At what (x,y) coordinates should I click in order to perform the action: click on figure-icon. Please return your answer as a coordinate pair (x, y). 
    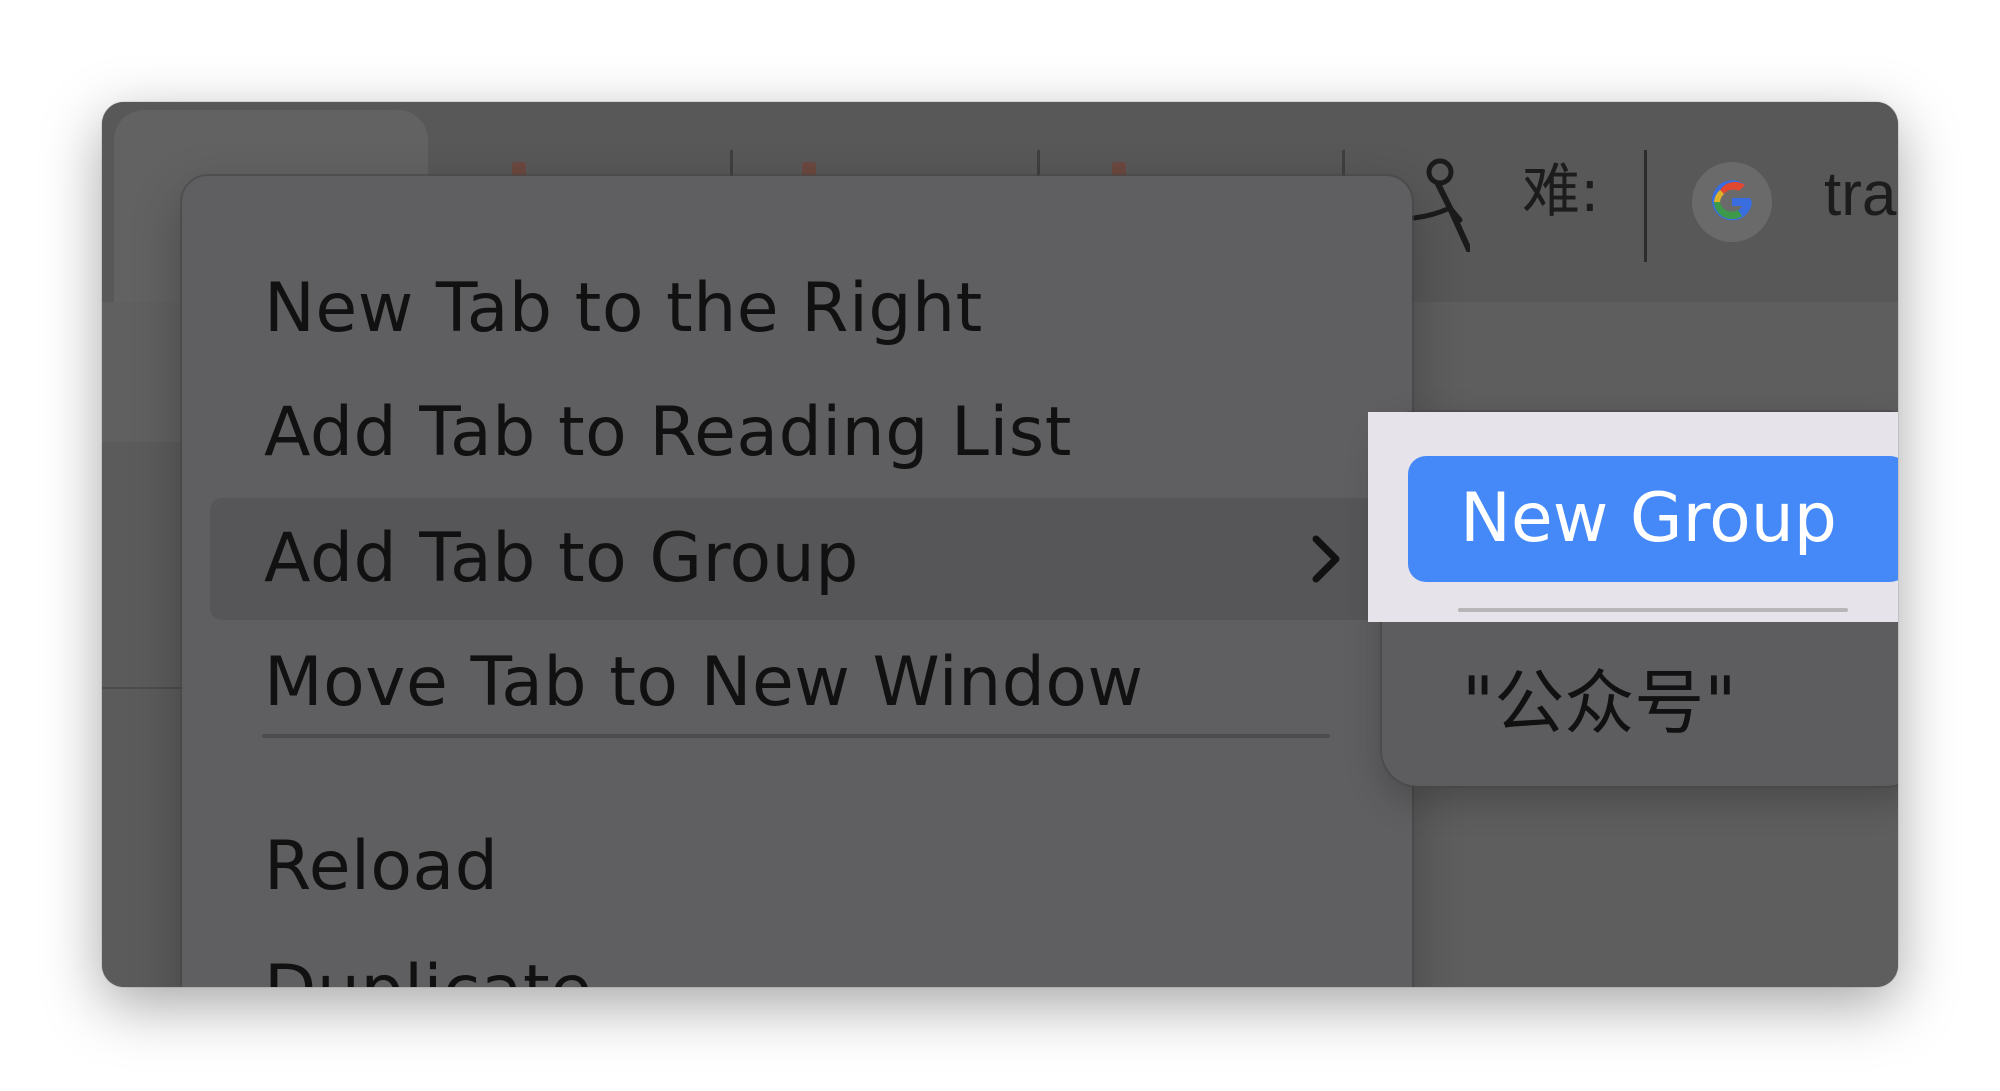
    Looking at the image, I should click on (1440, 205).